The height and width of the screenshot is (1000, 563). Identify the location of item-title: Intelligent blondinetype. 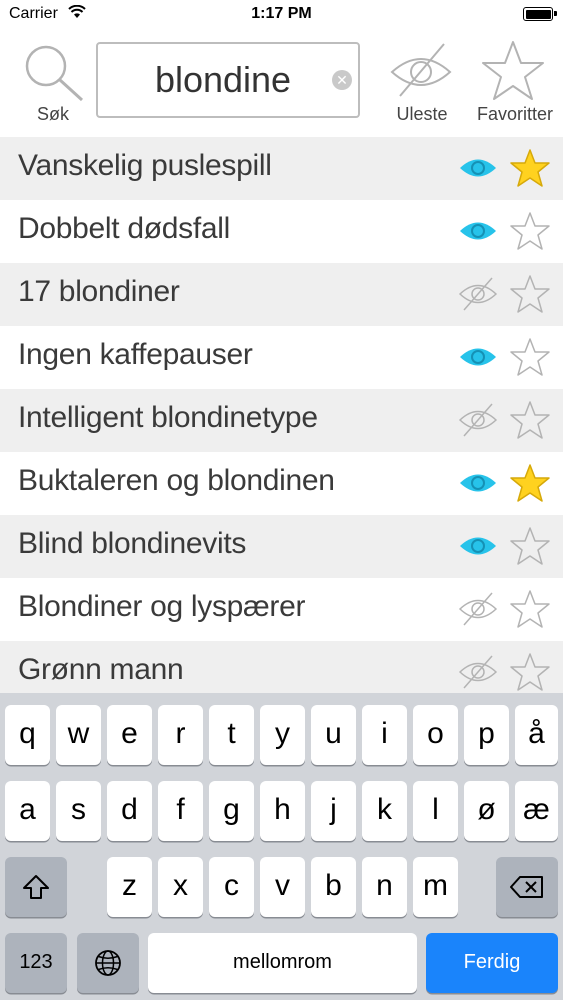
(168, 417).